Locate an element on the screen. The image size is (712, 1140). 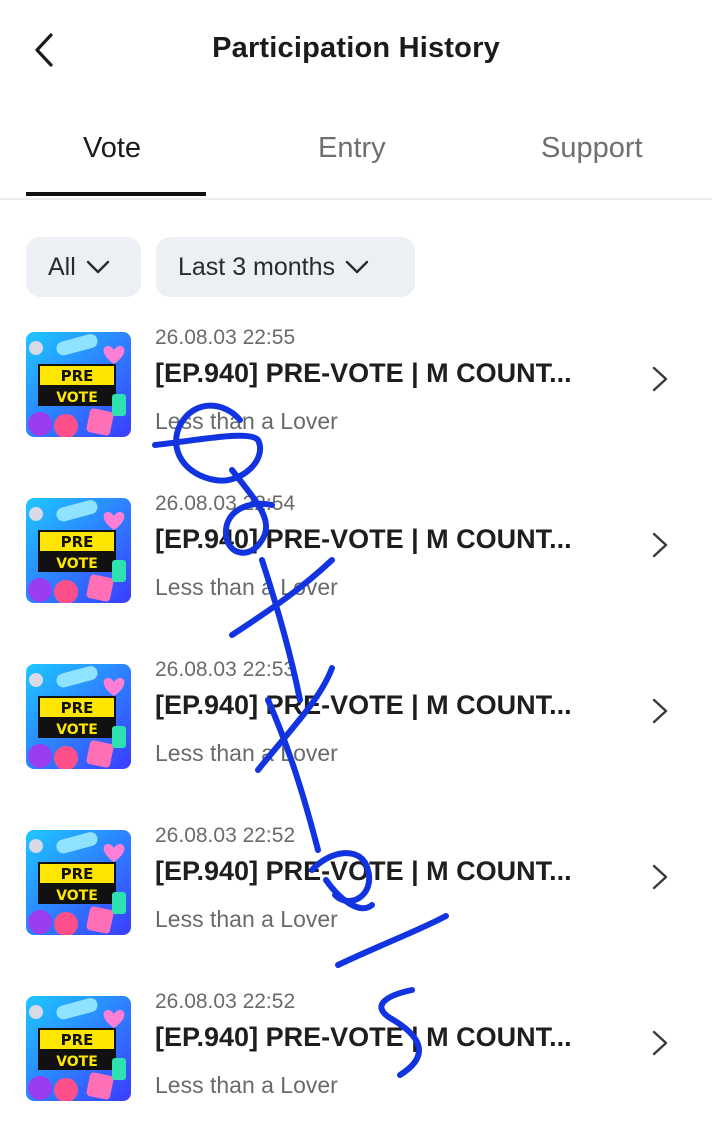
period-filter-label: Last 3 months is located at coordinates (257, 266).